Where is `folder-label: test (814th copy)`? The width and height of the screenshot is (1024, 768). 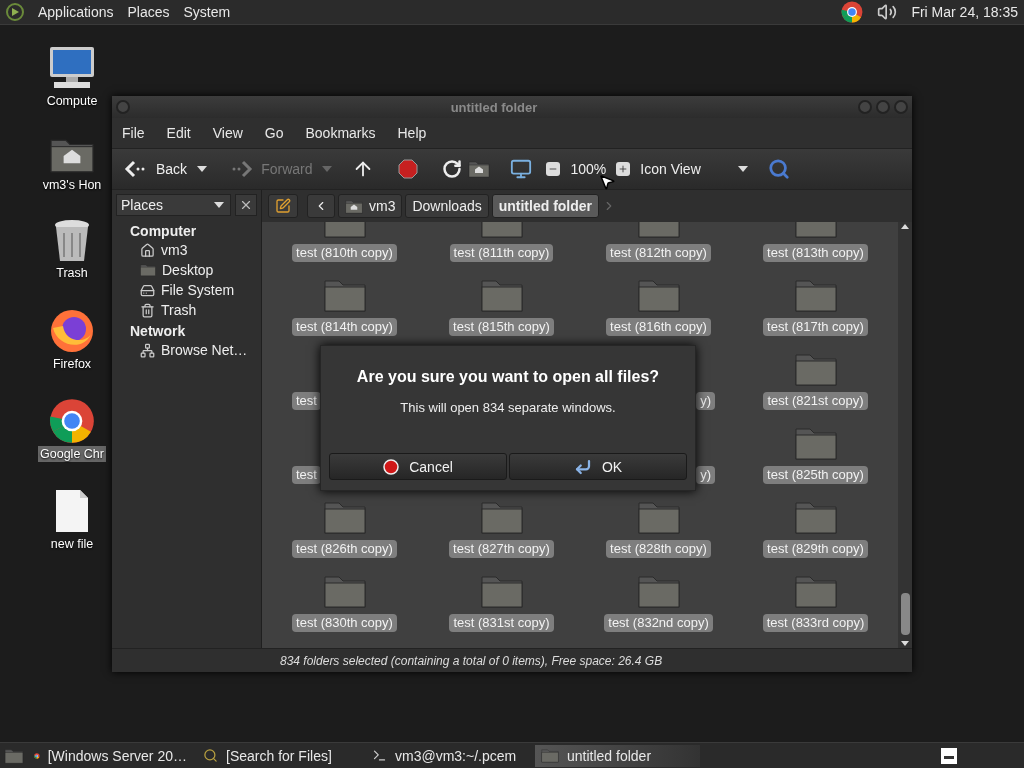 folder-label: test (814th copy) is located at coordinates (344, 327).